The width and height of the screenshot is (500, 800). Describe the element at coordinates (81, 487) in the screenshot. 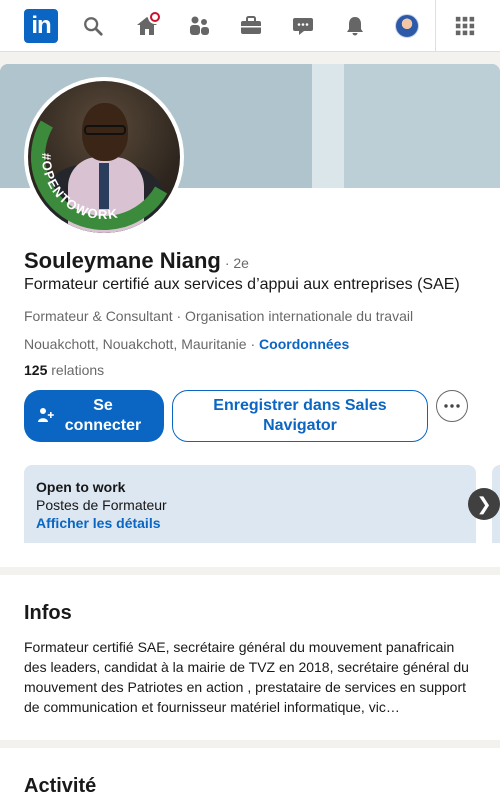

I see `open-to-work-title: Open to work` at that location.